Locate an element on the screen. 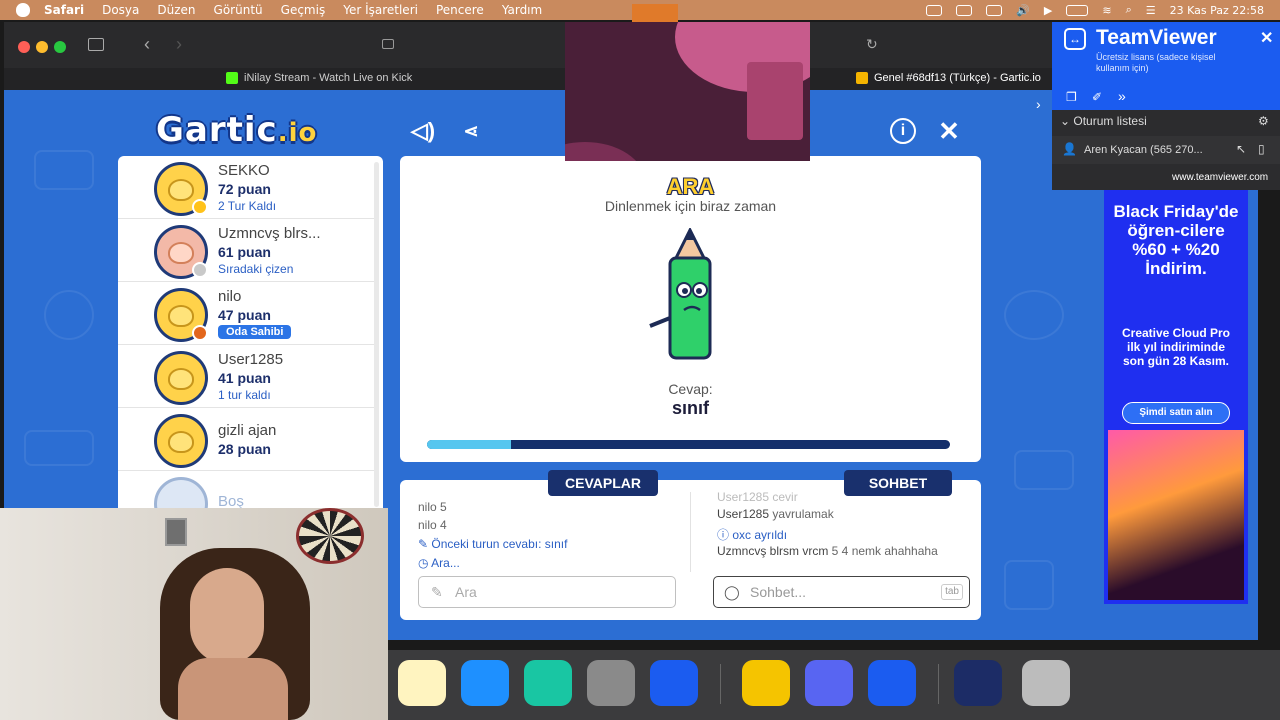 The height and width of the screenshot is (720, 1280). tools-icon: ✐ is located at coordinates (1097, 97).